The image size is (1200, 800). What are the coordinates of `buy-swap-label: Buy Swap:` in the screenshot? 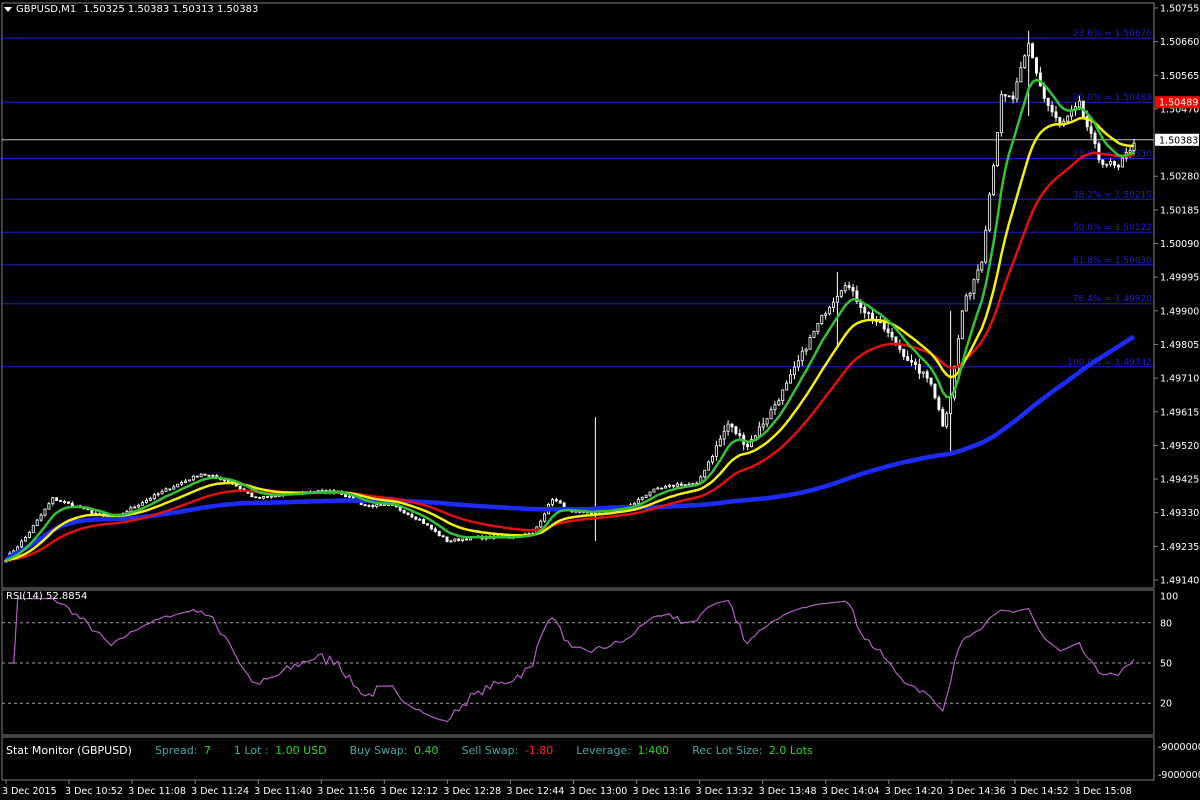 It's located at (378, 750).